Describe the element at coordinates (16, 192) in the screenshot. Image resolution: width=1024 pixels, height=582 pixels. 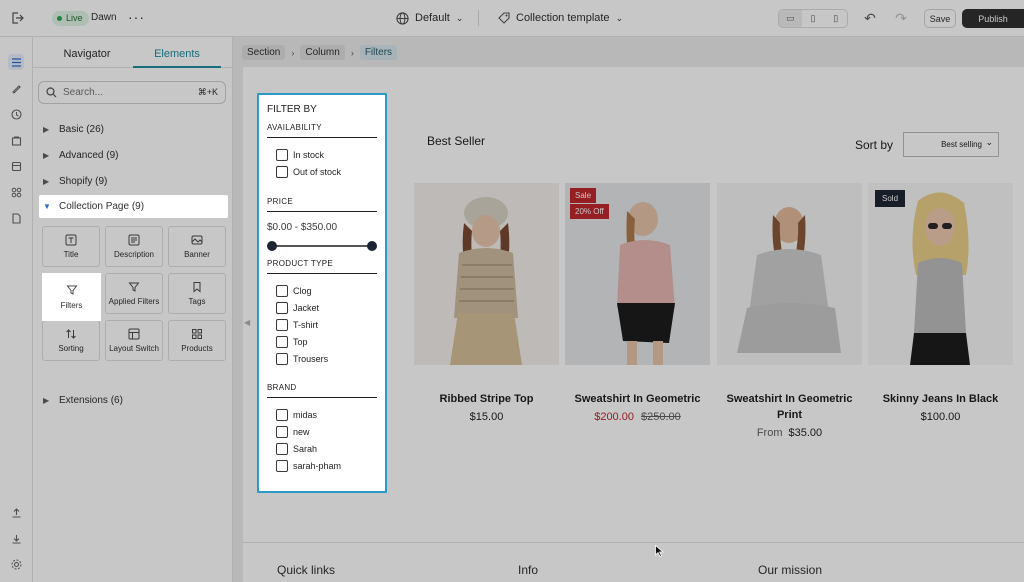
I see `apps-icon` at that location.